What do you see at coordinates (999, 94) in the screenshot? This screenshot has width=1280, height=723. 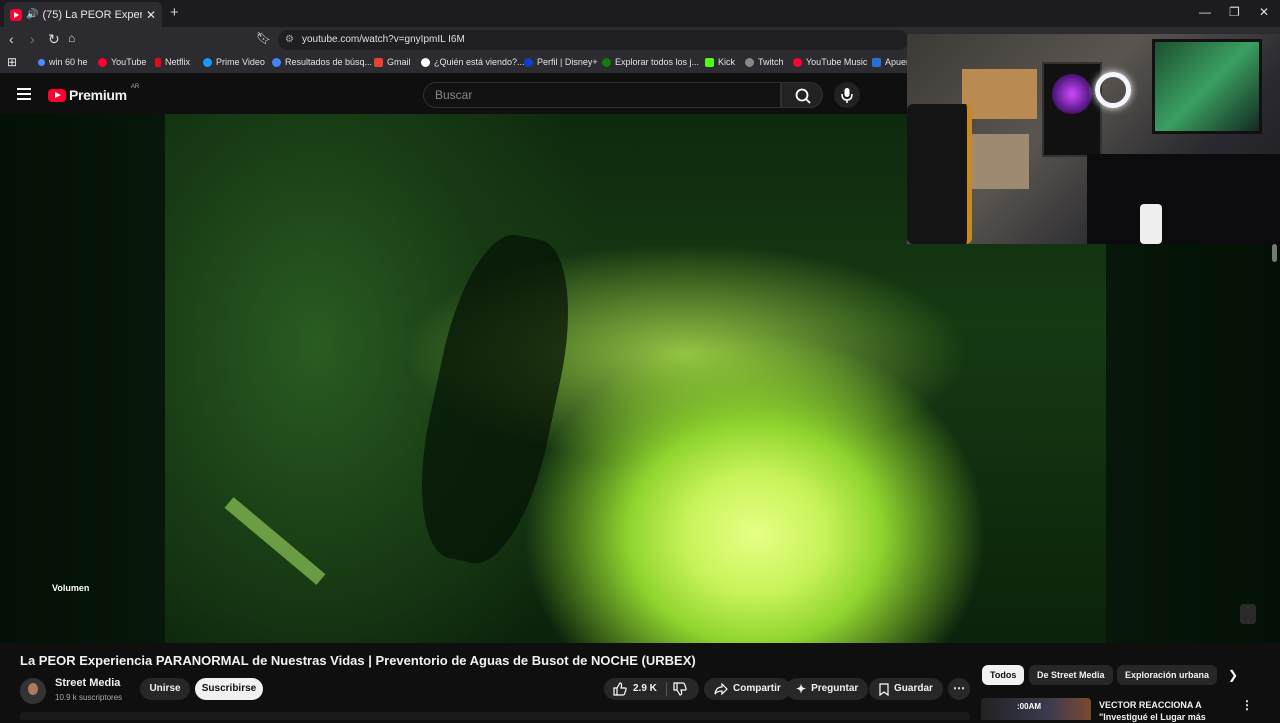 I see `cardboard-box` at bounding box center [999, 94].